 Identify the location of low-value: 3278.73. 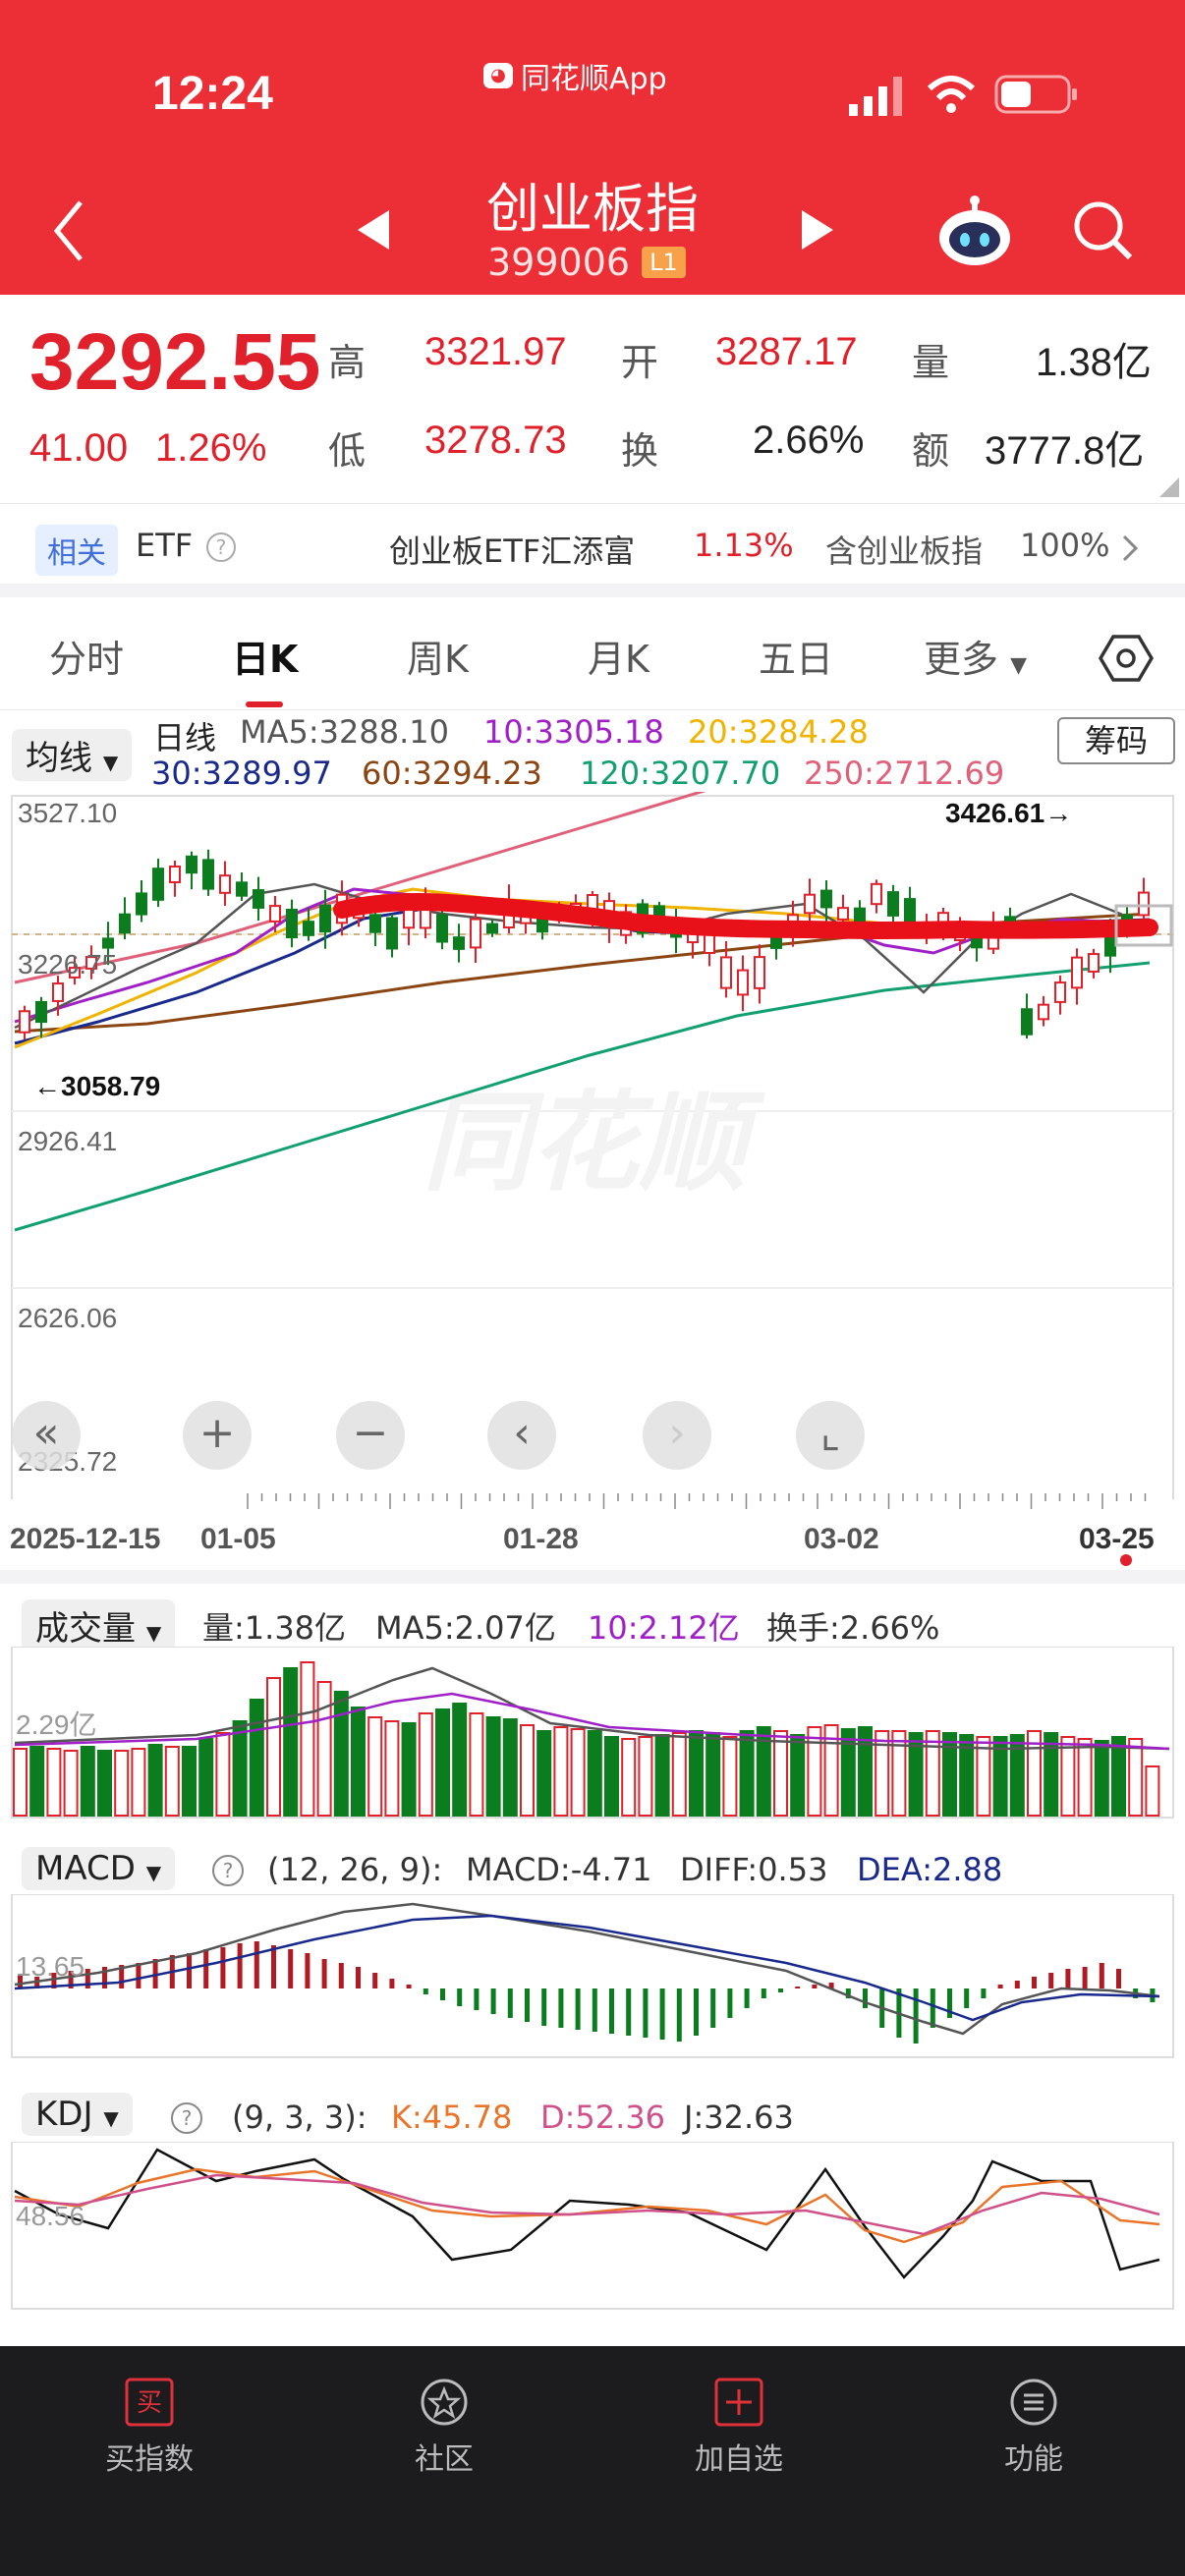
(496, 440).